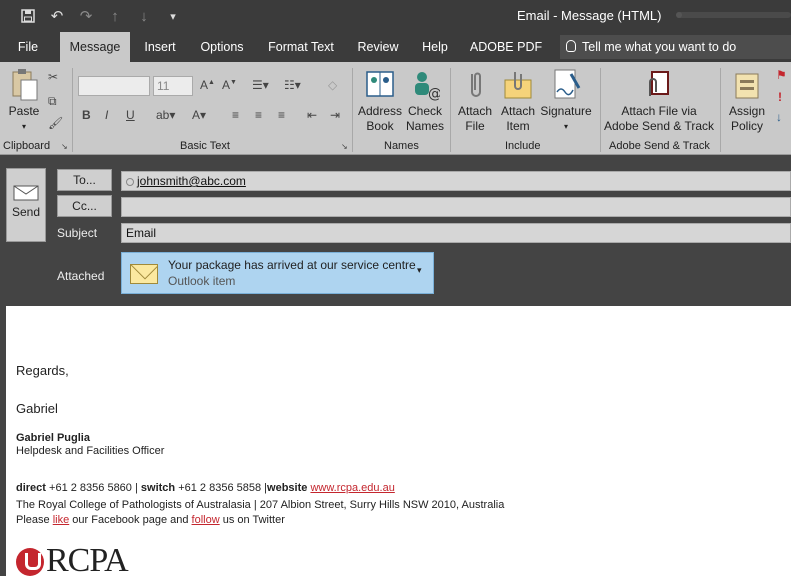 Image resolution: width=791 pixels, height=576 pixels. I want to click on increase-indent-icon: ⇥, so click(335, 115).